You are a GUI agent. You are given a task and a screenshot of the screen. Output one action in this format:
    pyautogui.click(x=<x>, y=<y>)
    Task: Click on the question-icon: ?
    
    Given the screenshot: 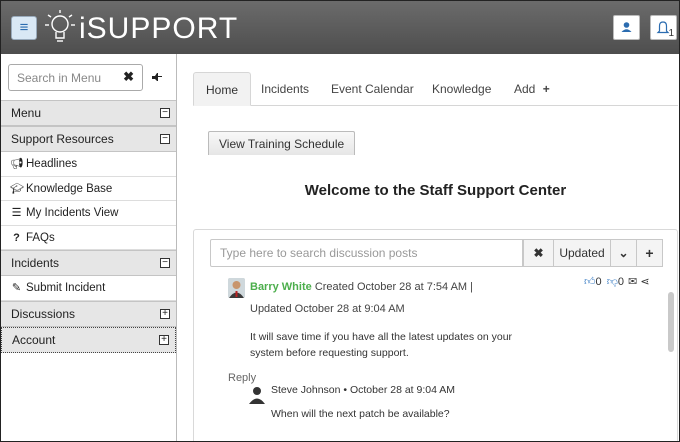 What is the action you would take?
    pyautogui.click(x=16, y=237)
    